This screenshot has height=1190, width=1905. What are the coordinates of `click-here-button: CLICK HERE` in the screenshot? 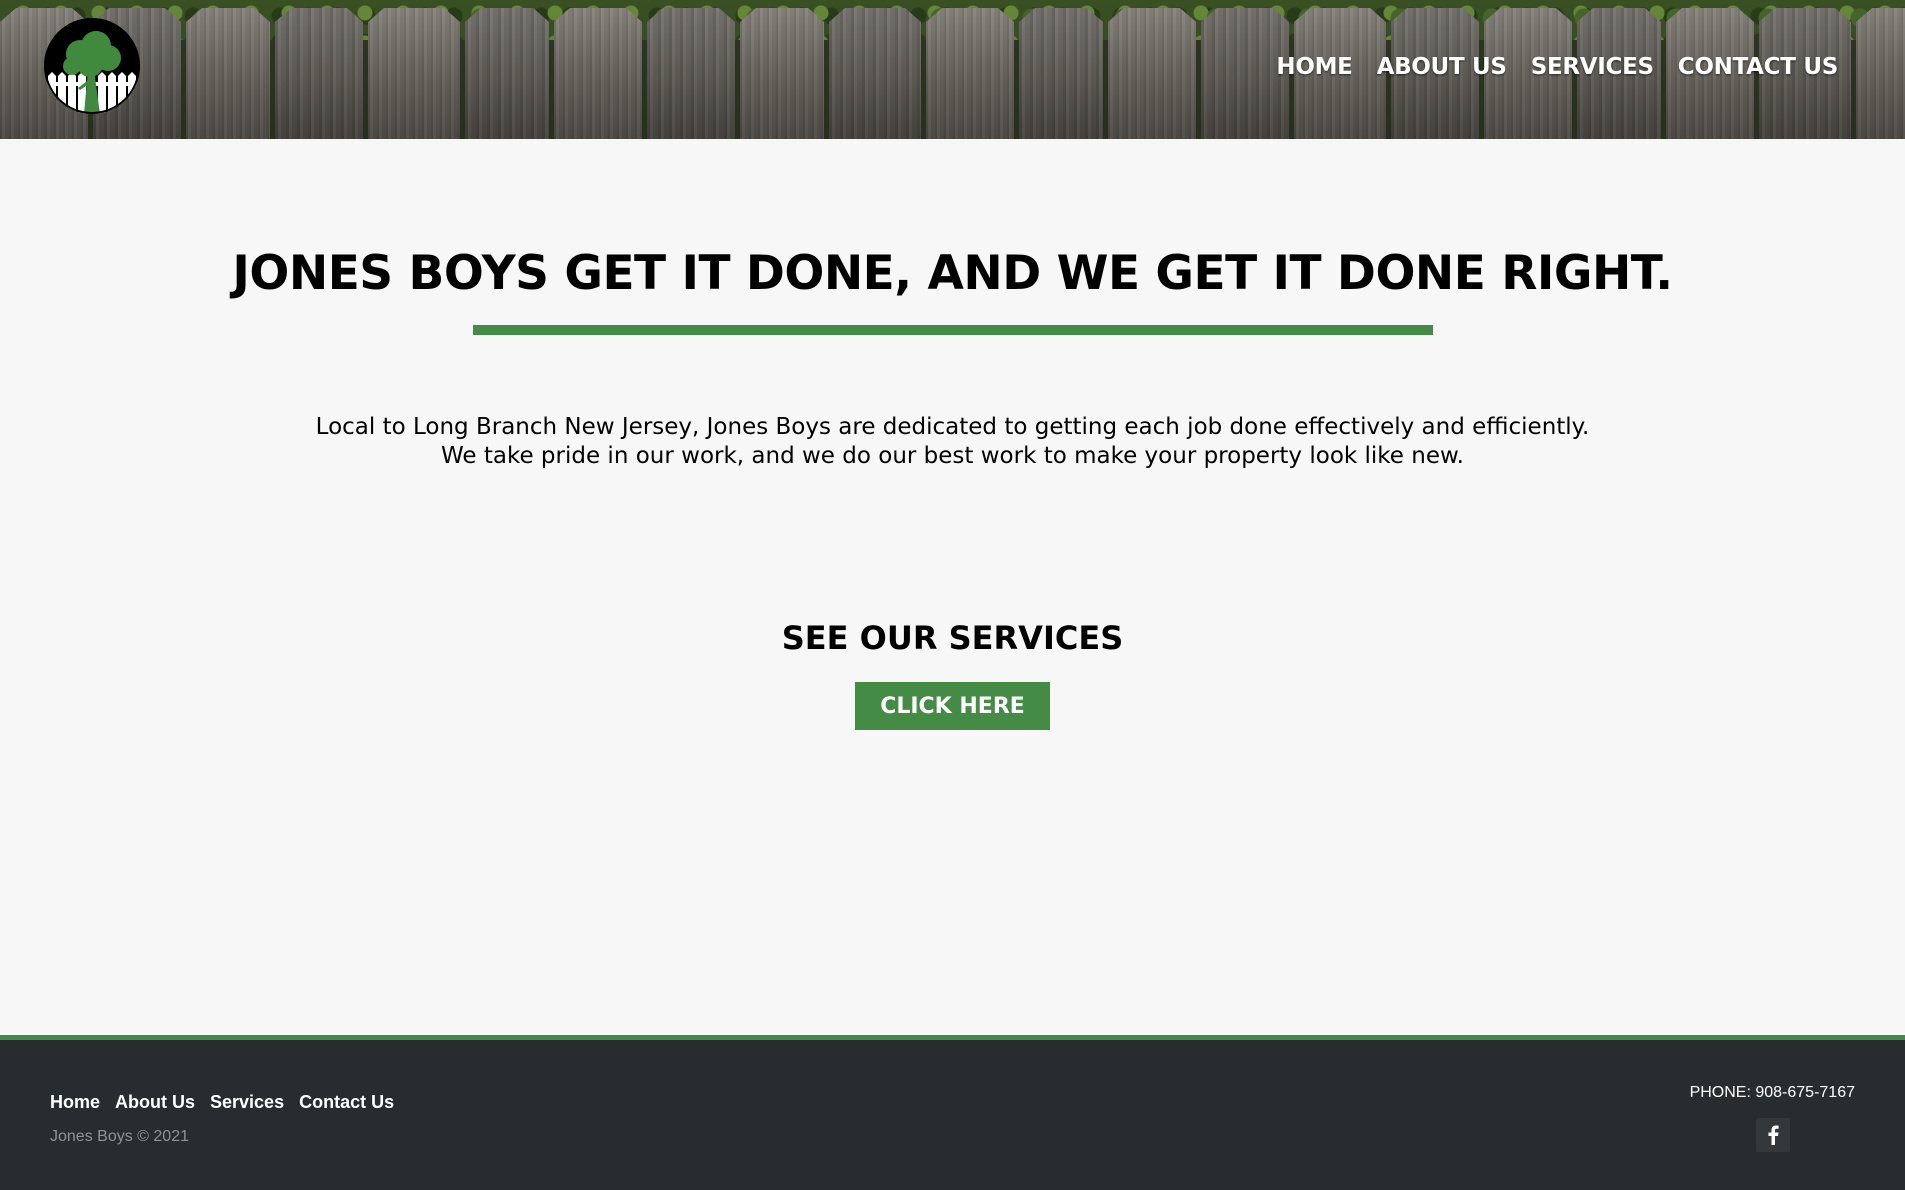 It's located at (952, 706).